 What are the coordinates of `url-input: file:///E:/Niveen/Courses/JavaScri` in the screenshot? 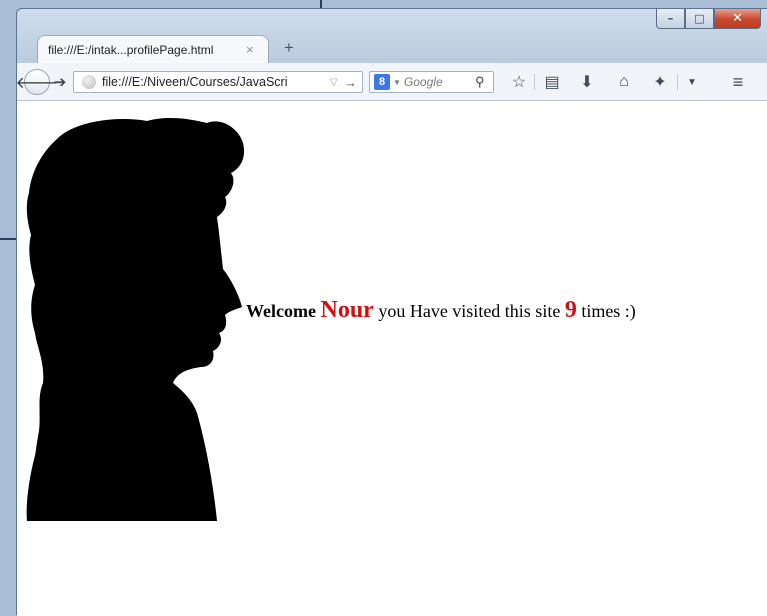 It's located at (216, 82).